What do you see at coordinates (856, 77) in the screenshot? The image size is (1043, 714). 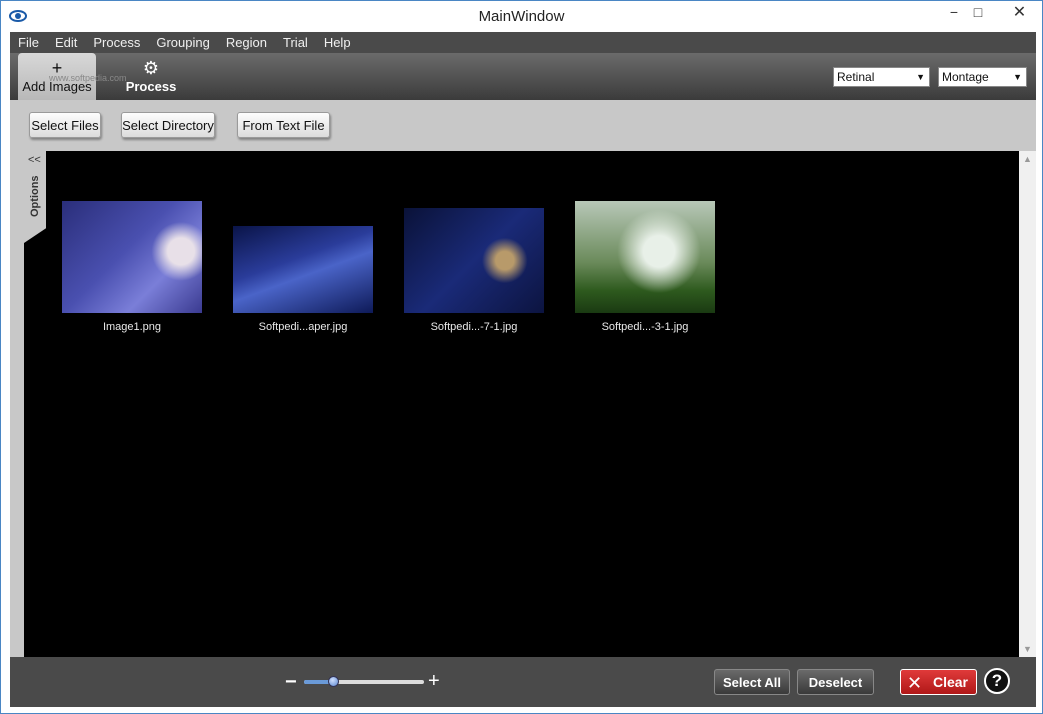 I see `region-select-value: Retinal` at bounding box center [856, 77].